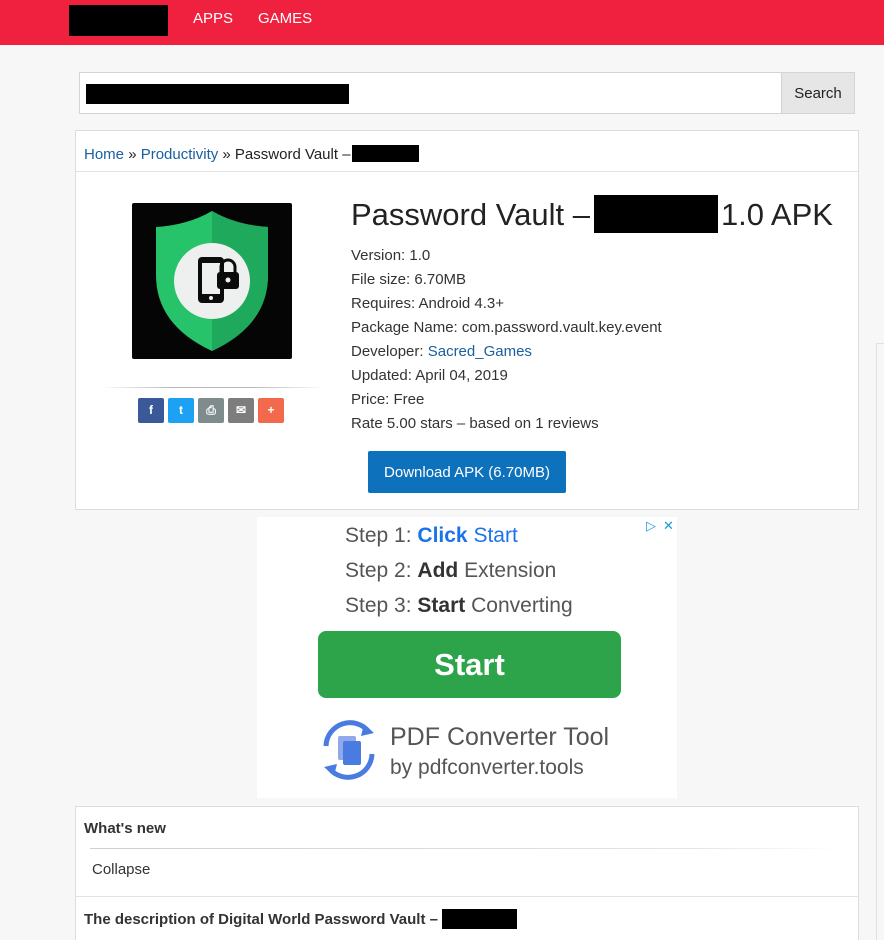 This screenshot has width=884, height=940. Describe the element at coordinates (451, 570) in the screenshot. I see `ad-step-2: Step 2: Add Extension` at that location.